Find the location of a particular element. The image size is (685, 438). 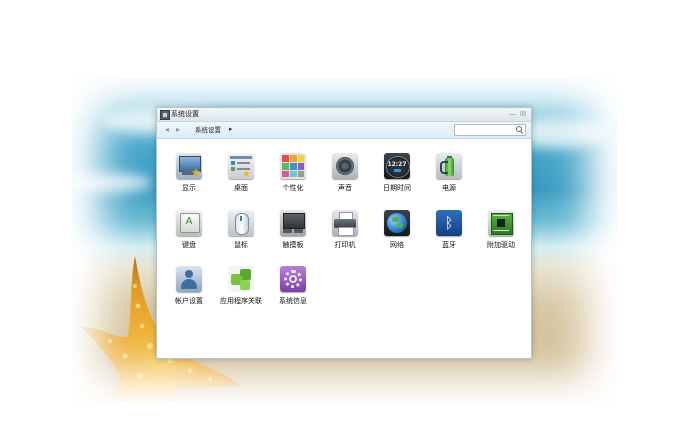

search-input is located at coordinates (484, 130).